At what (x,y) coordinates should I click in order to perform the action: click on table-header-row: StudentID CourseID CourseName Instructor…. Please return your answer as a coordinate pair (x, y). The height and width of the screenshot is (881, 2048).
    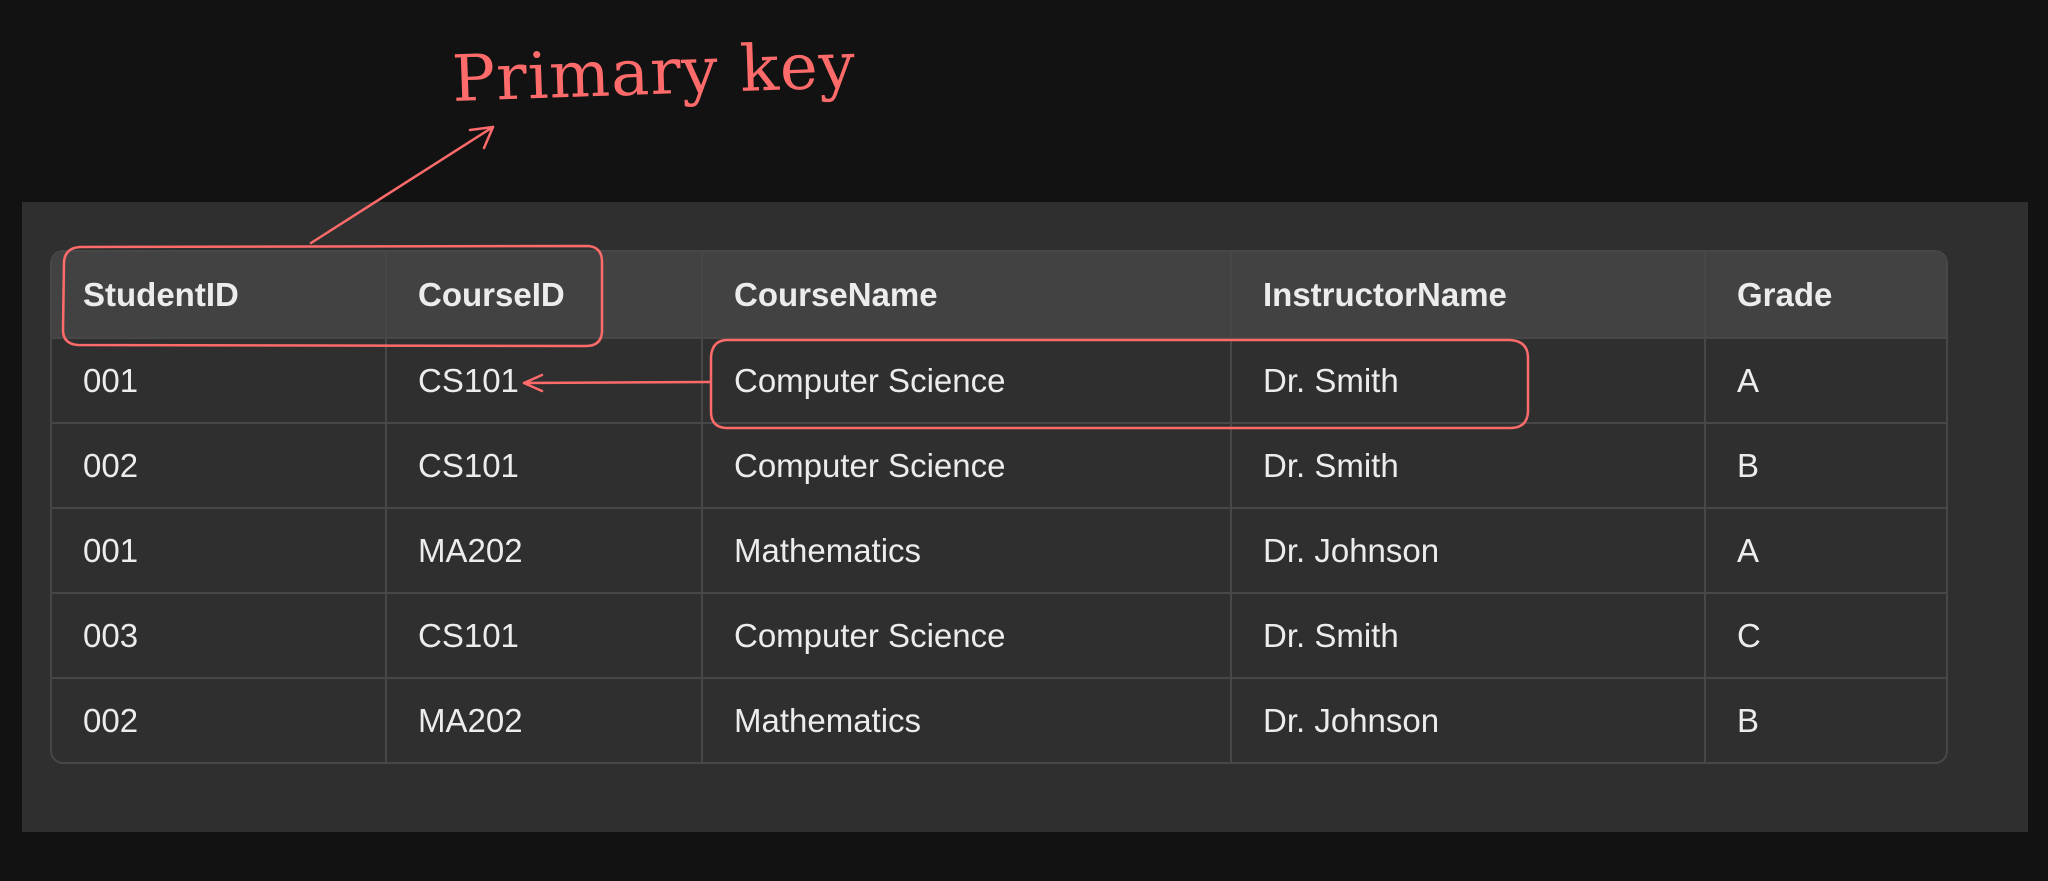
    Looking at the image, I should click on (999, 295).